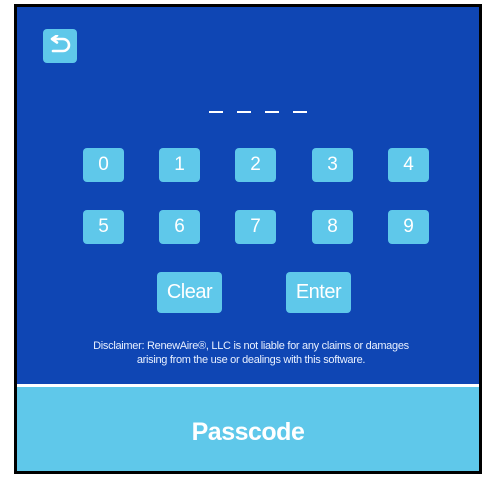  What do you see at coordinates (408, 227) in the screenshot?
I see `key-9: 9` at bounding box center [408, 227].